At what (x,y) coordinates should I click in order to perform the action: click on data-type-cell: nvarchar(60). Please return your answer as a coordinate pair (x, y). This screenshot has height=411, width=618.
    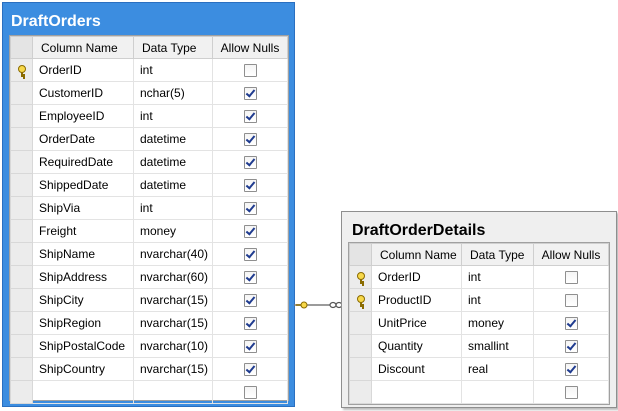
    Looking at the image, I should click on (173, 277).